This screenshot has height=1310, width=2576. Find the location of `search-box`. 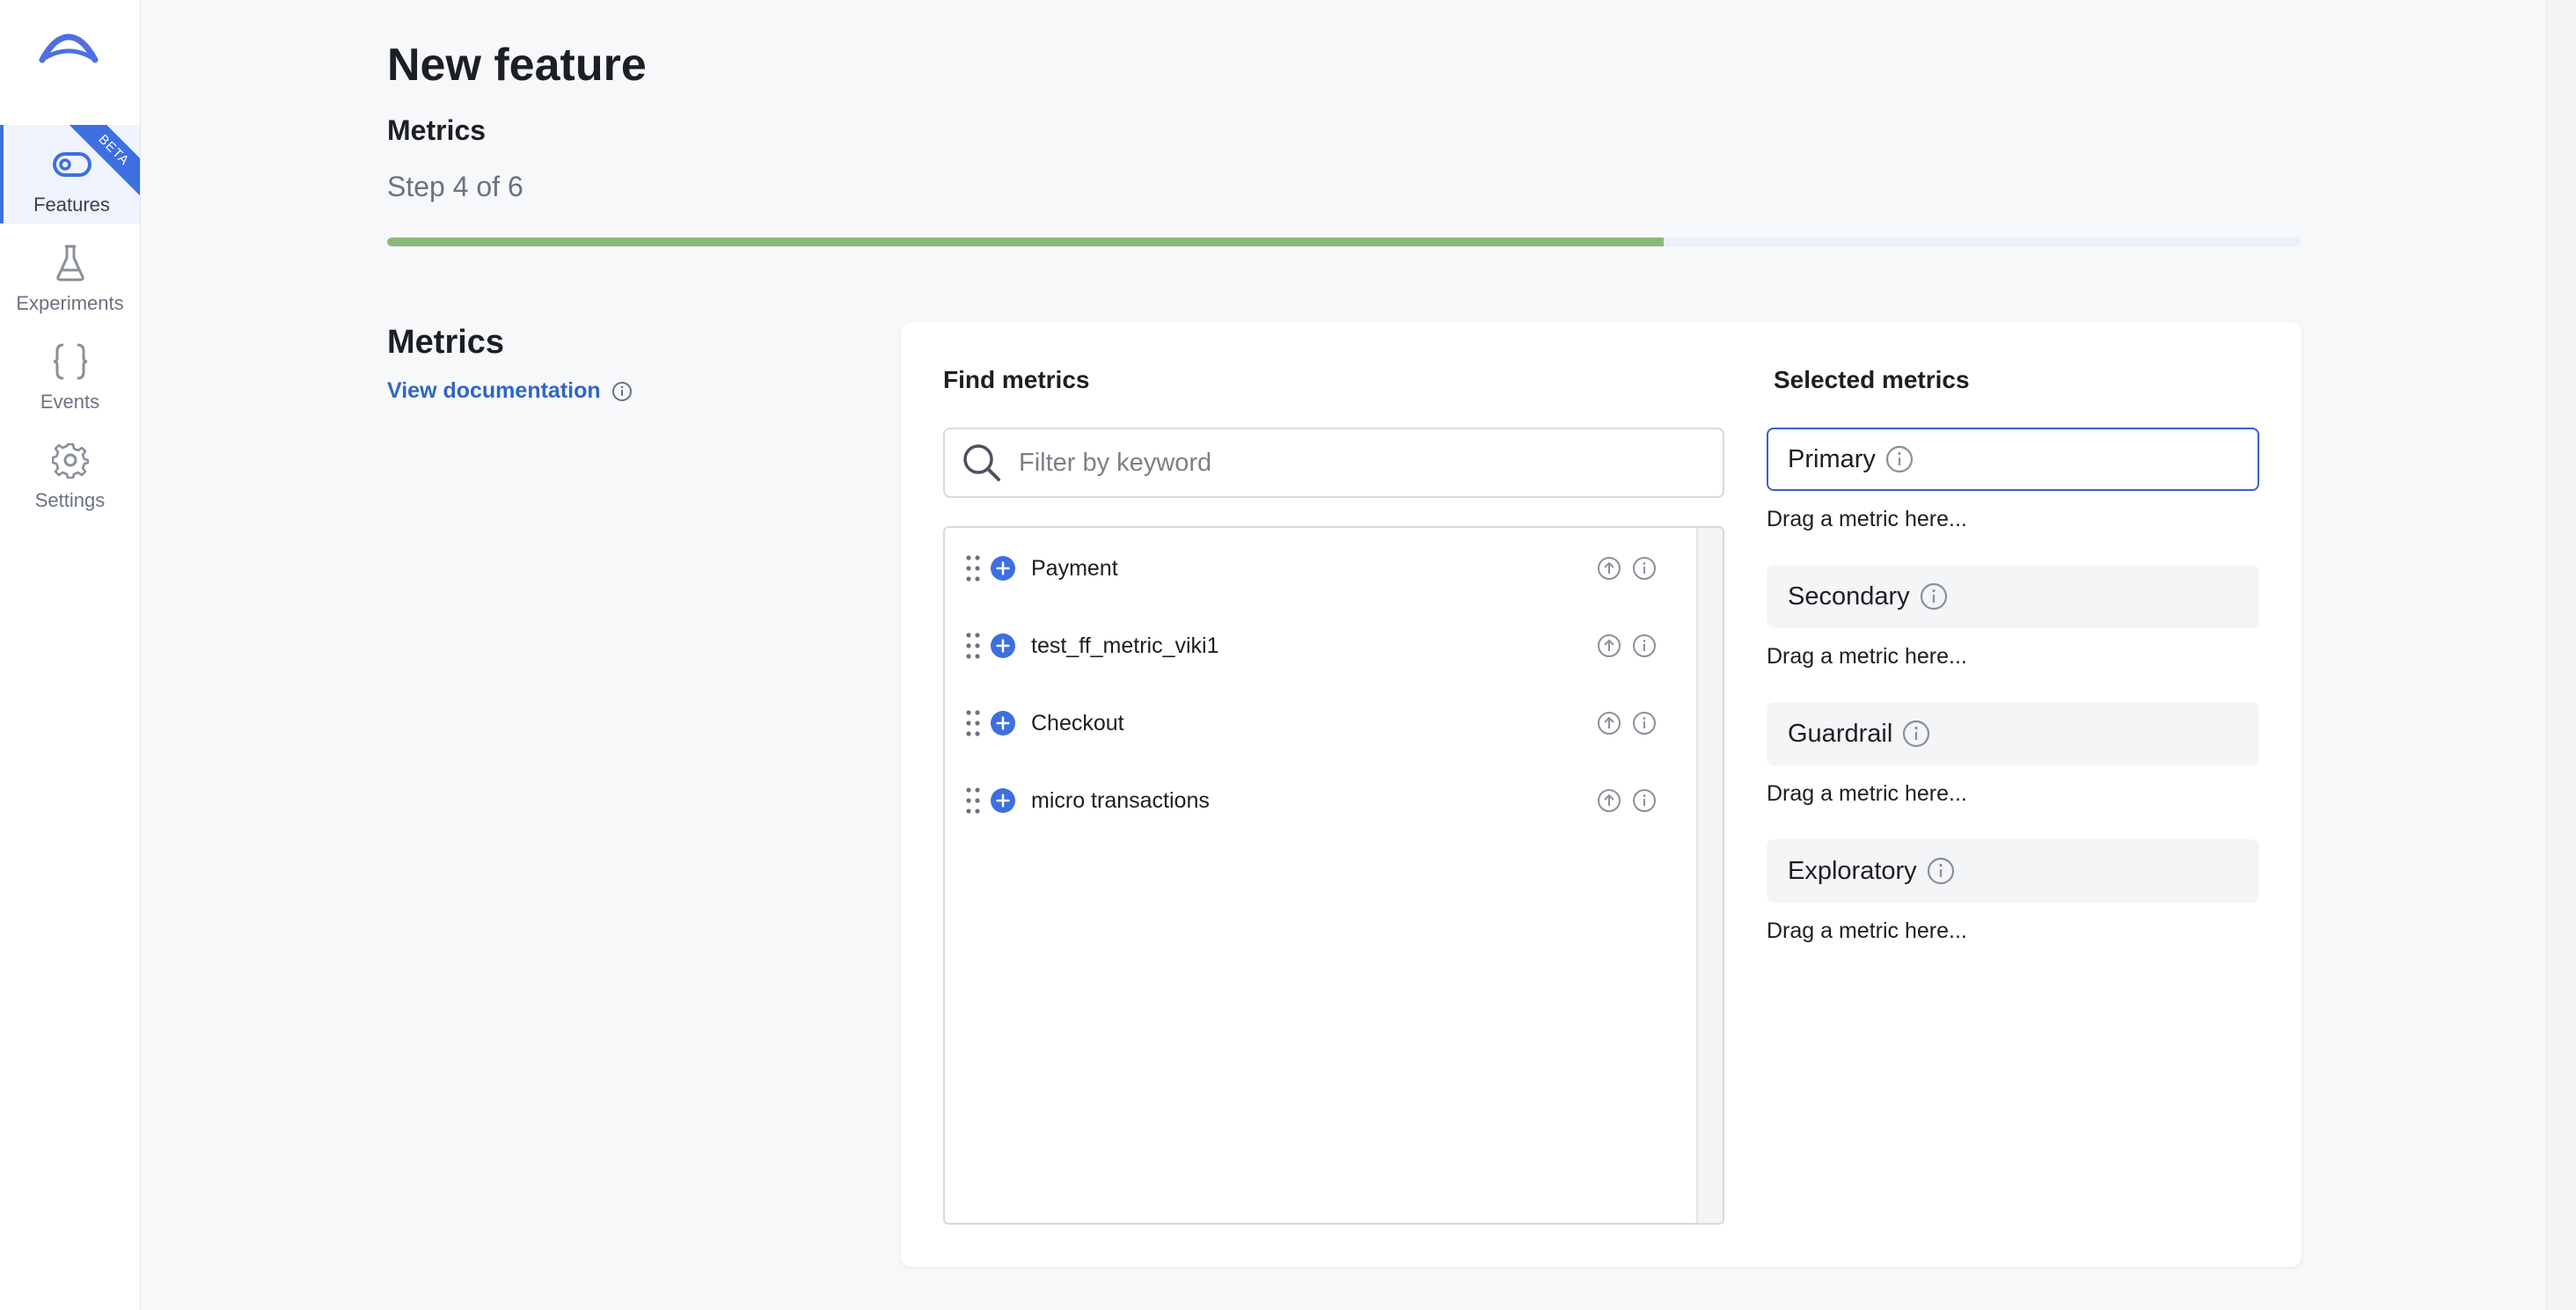

search-box is located at coordinates (1333, 463).